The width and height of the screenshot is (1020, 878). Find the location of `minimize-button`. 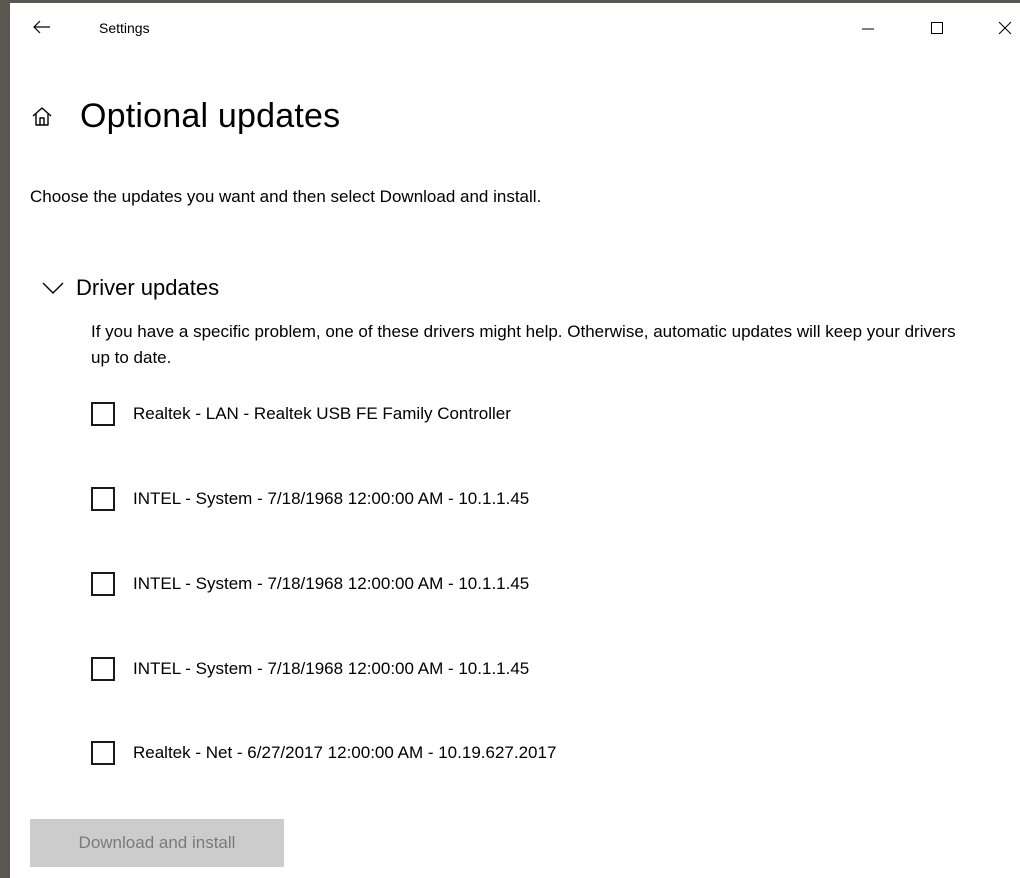

minimize-button is located at coordinates (868, 28).